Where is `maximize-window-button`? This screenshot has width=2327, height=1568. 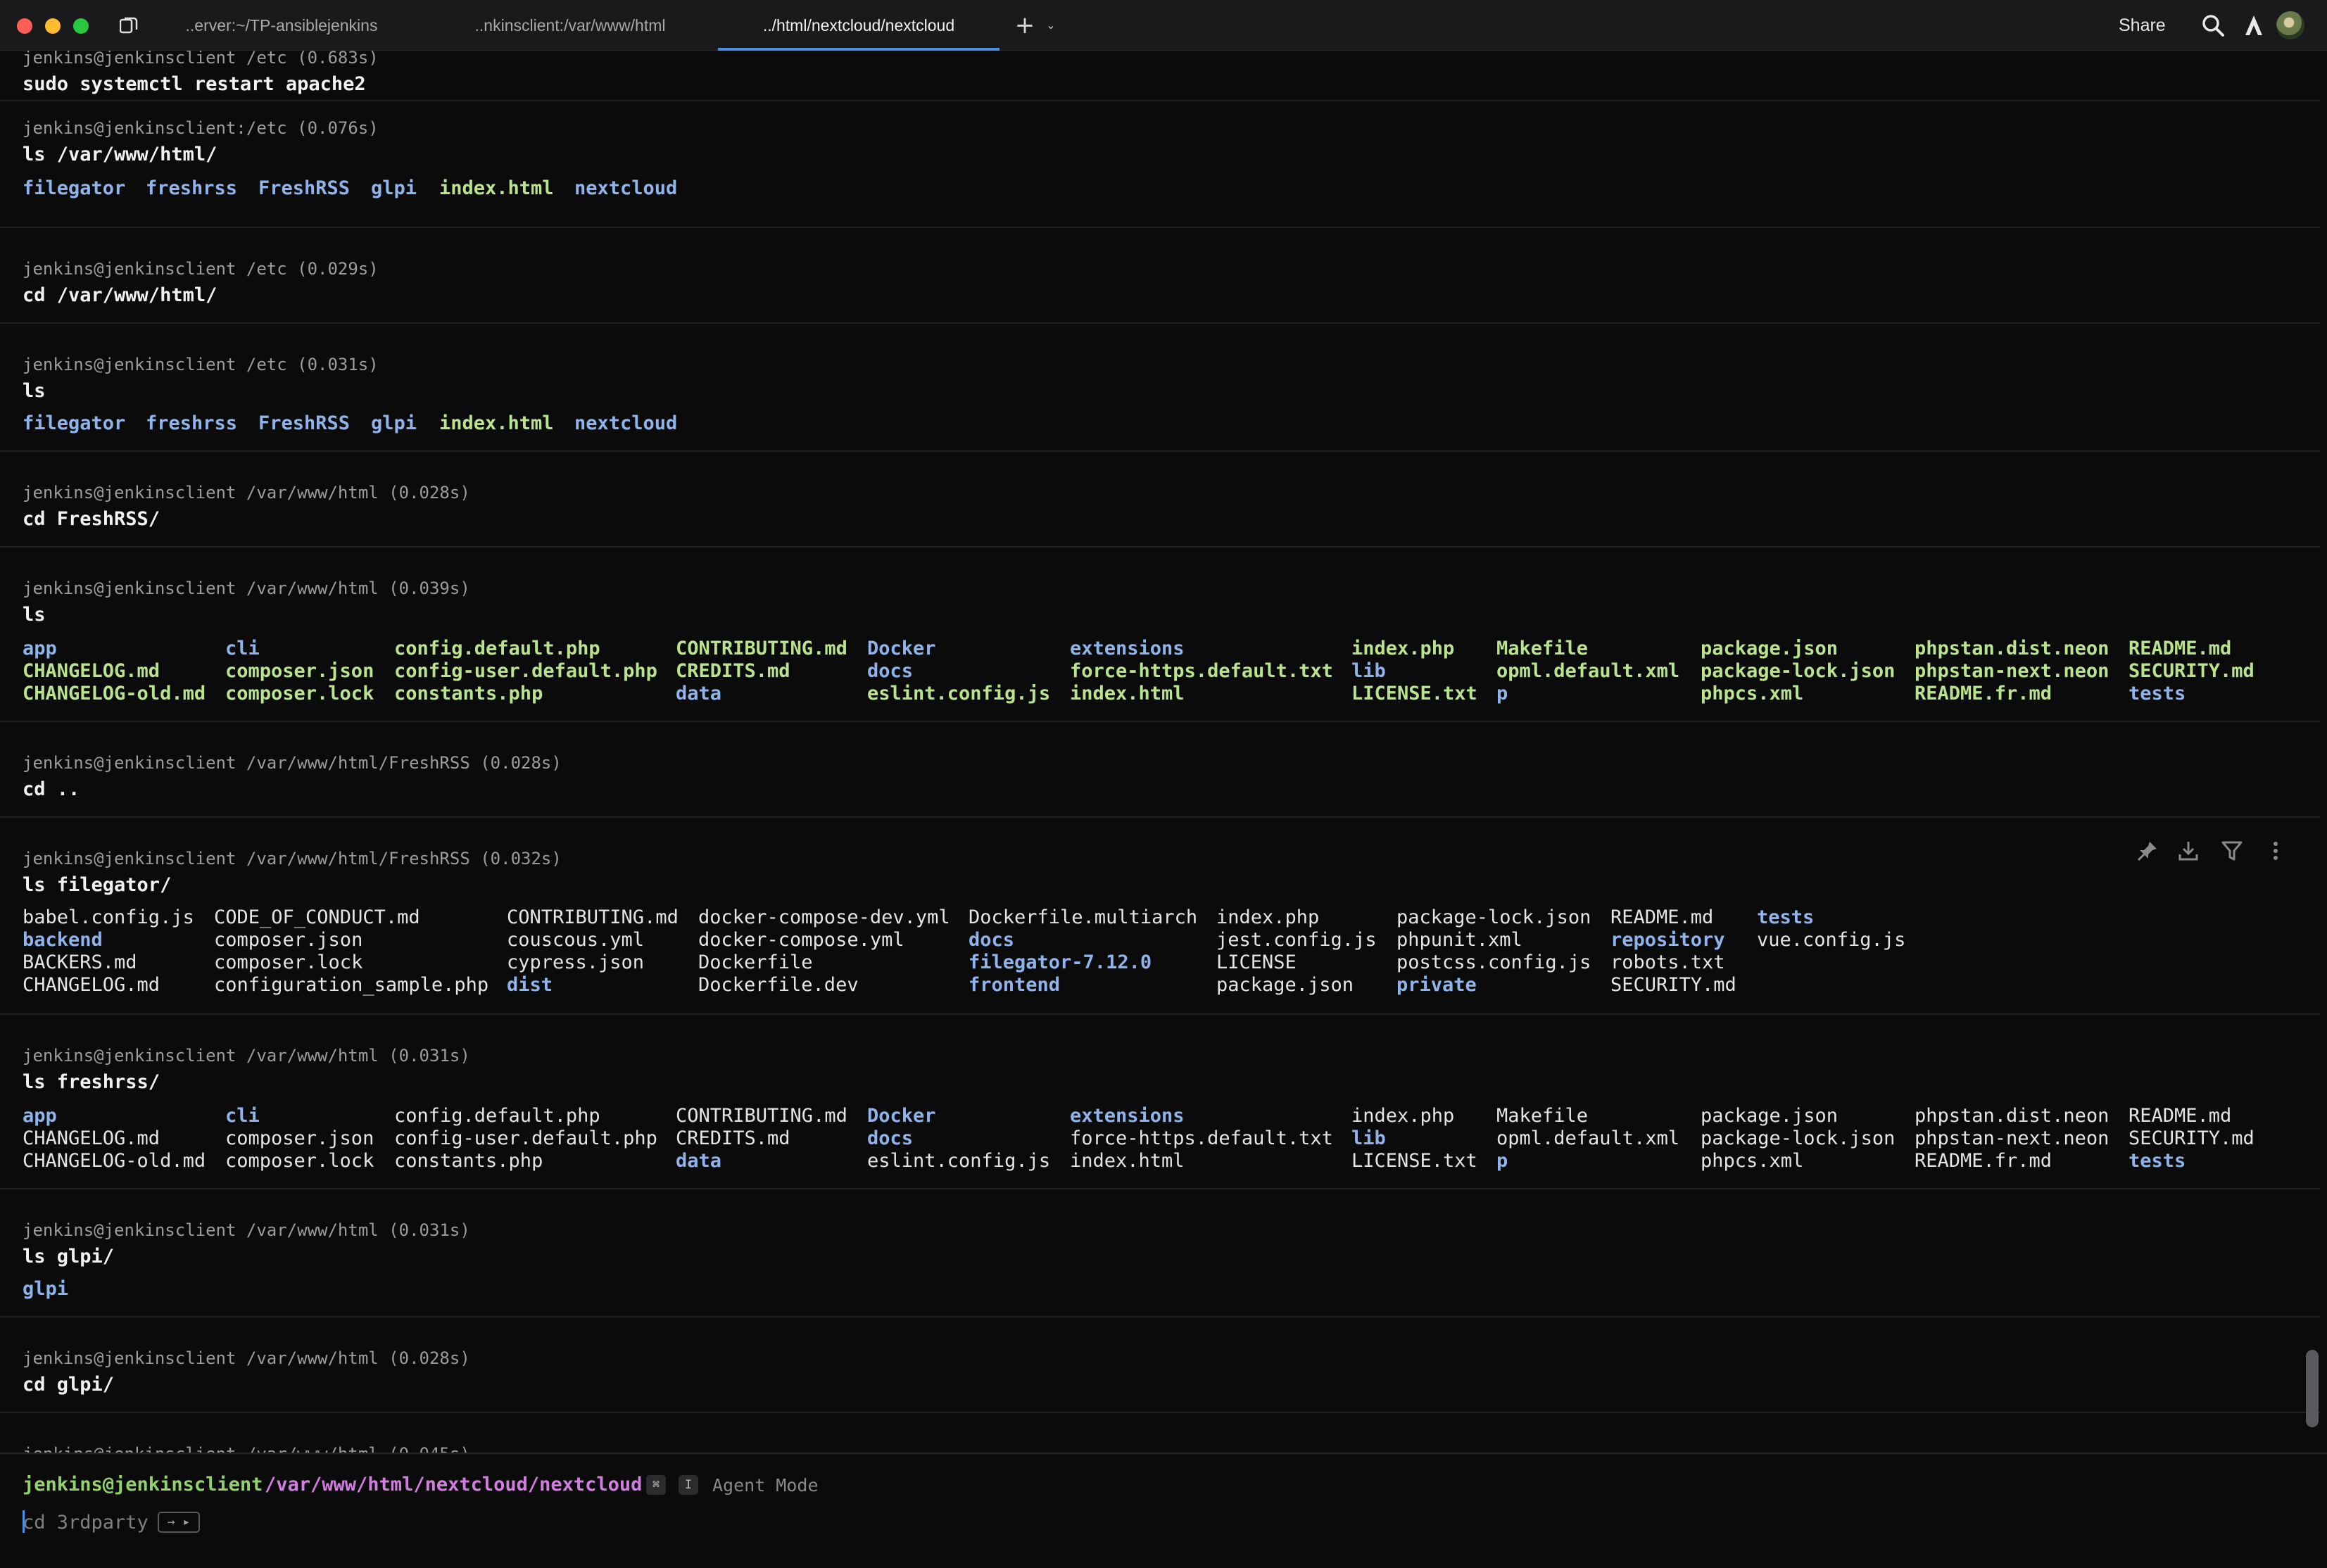 maximize-window-button is located at coordinates (81, 26).